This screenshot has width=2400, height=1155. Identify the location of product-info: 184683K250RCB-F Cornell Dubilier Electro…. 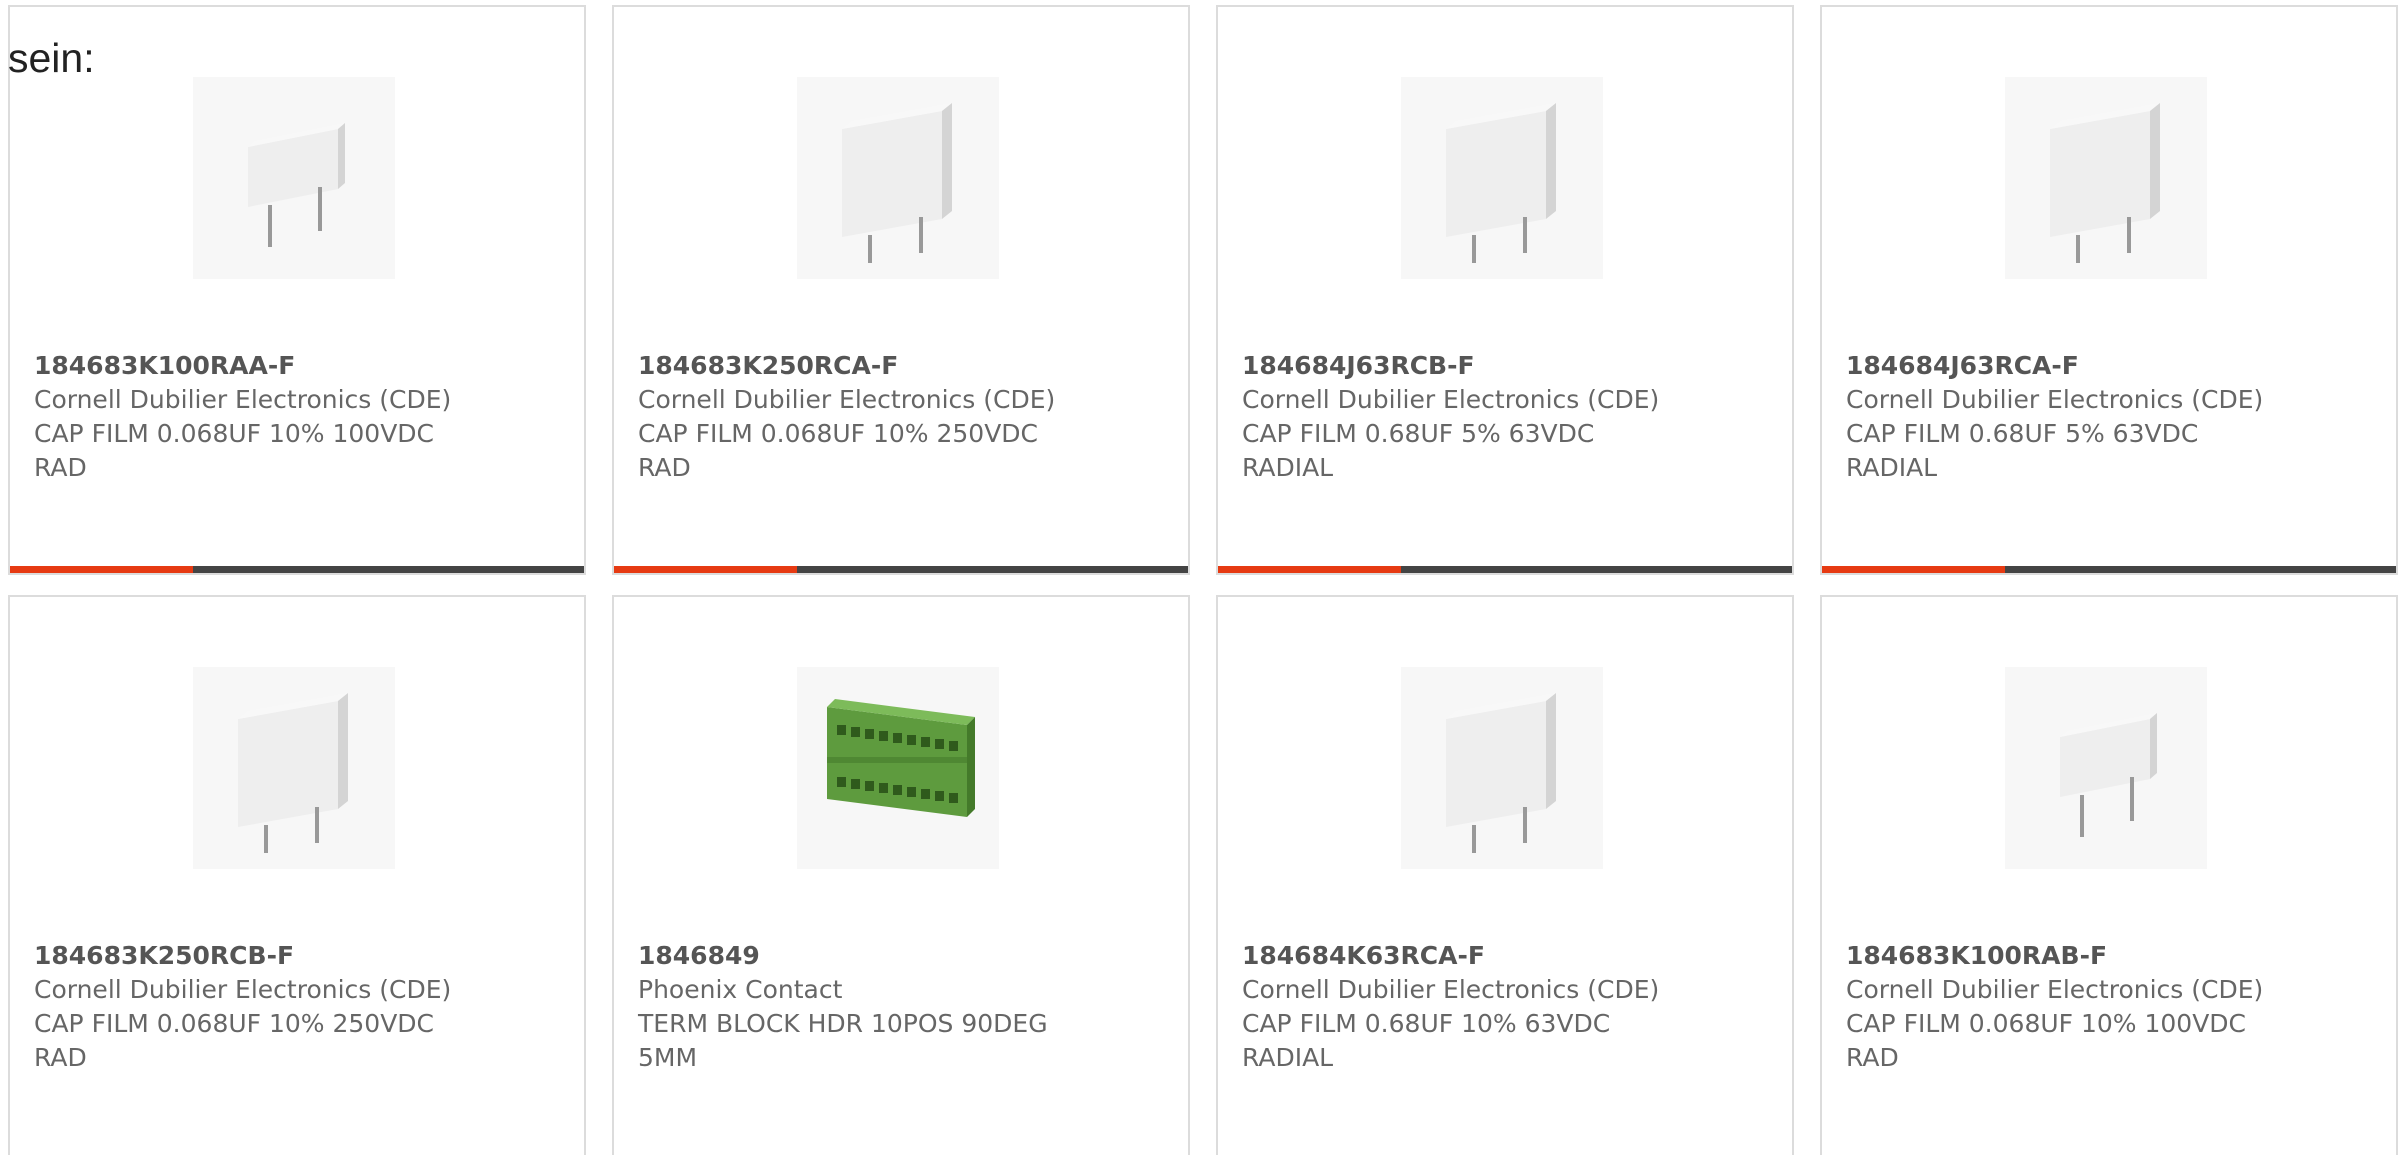
(284, 1007).